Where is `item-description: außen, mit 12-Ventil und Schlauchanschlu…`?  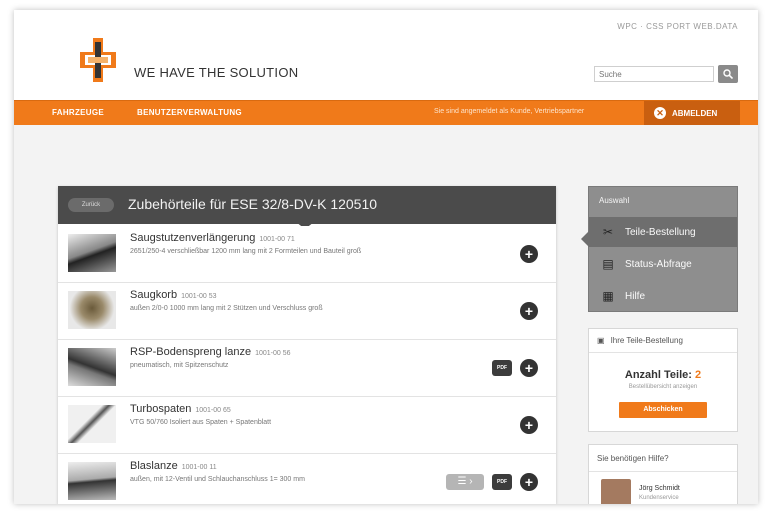
item-description: außen, mit 12-Ventil und Schlauchanschlu… is located at coordinates (217, 479).